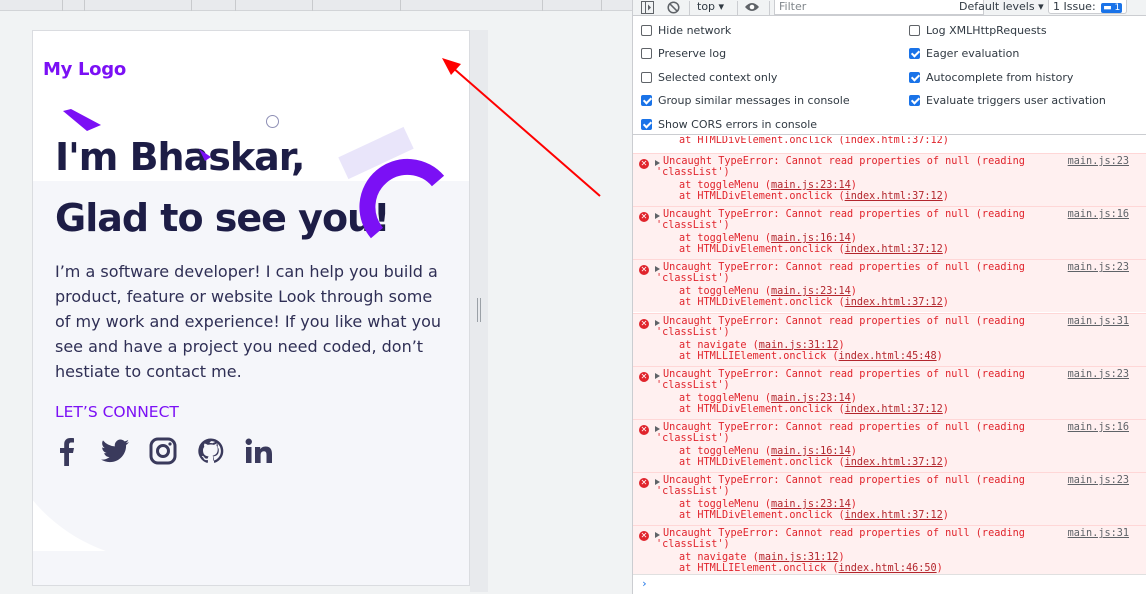 The height and width of the screenshot is (594, 1146). I want to click on stack-link: index.html:45:48, so click(887, 356).